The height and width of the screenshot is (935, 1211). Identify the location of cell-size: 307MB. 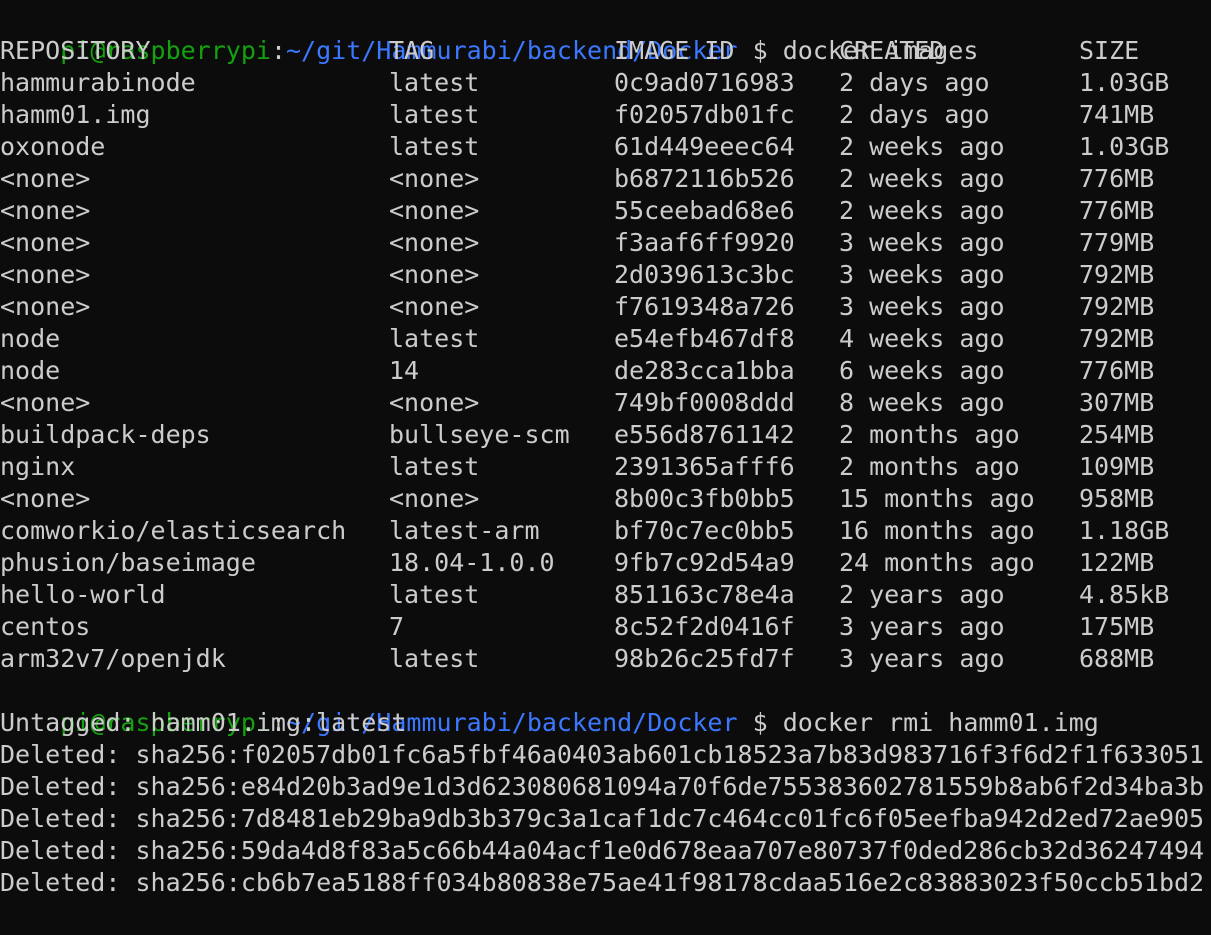
(1117, 402).